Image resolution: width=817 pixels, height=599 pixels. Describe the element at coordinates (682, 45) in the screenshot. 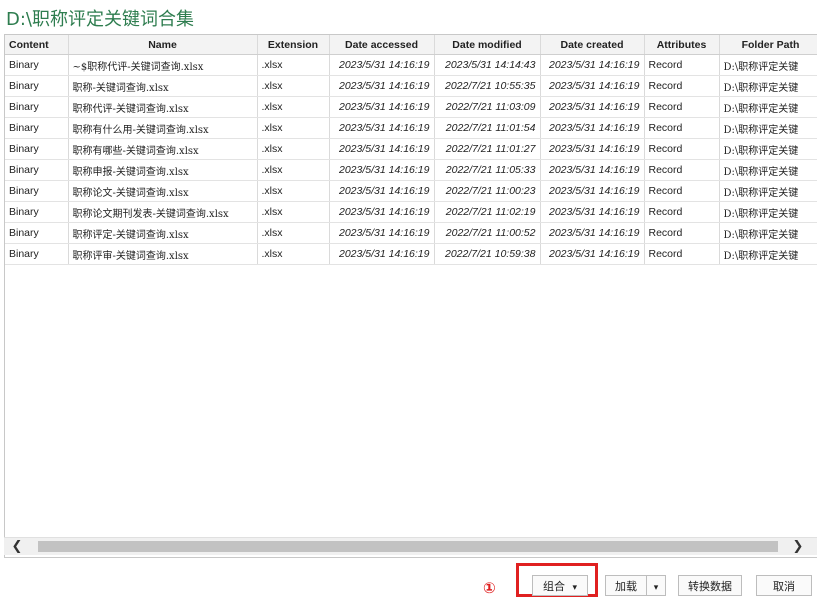

I see `column-header-attributes: Attributes` at that location.